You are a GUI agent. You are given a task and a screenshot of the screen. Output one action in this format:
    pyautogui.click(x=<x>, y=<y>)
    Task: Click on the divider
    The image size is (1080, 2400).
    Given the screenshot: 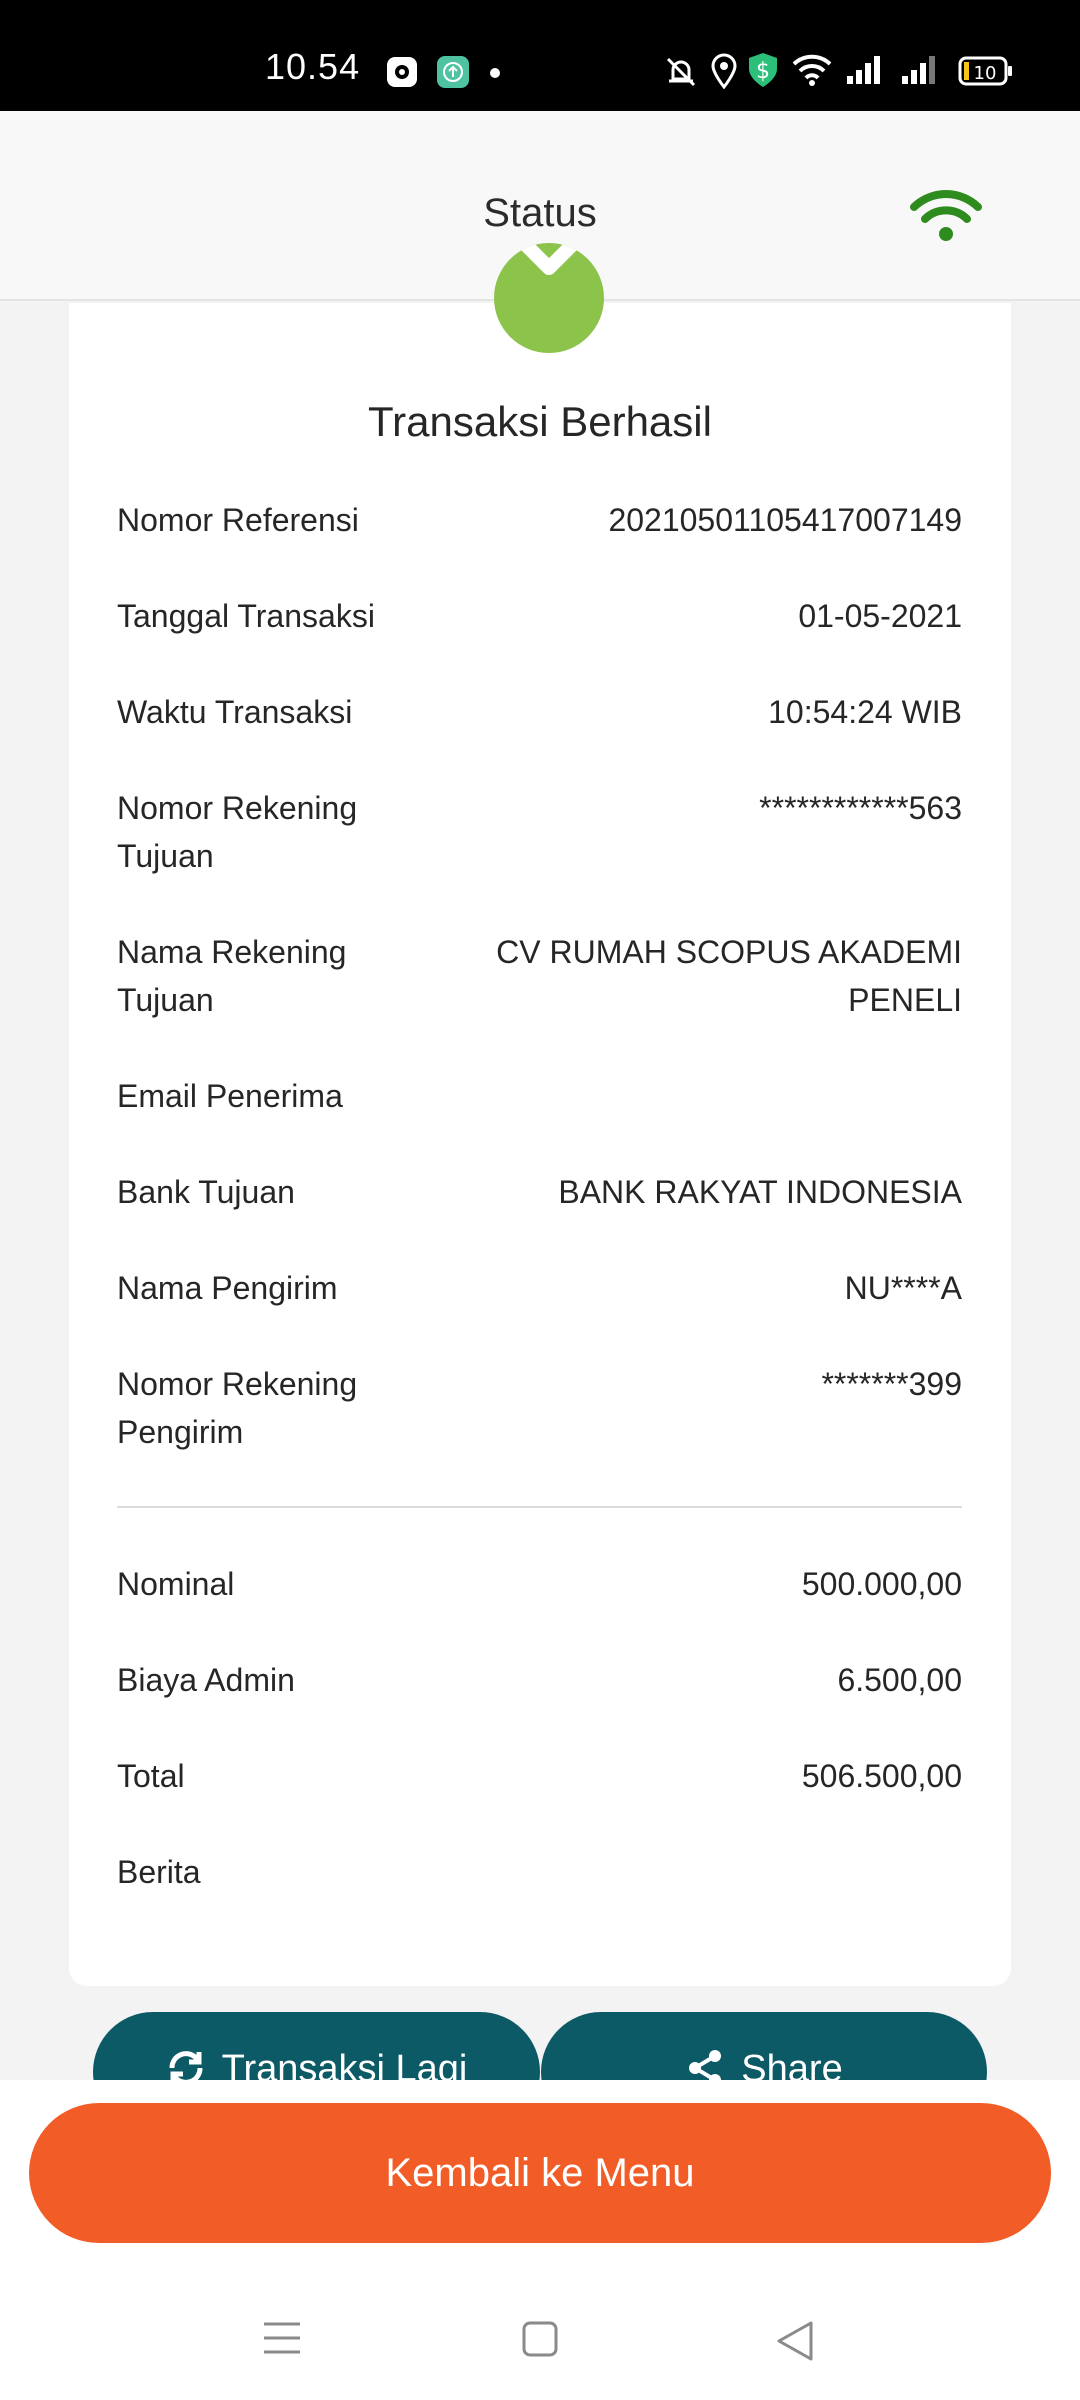 What is the action you would take?
    pyautogui.click(x=539, y=1507)
    